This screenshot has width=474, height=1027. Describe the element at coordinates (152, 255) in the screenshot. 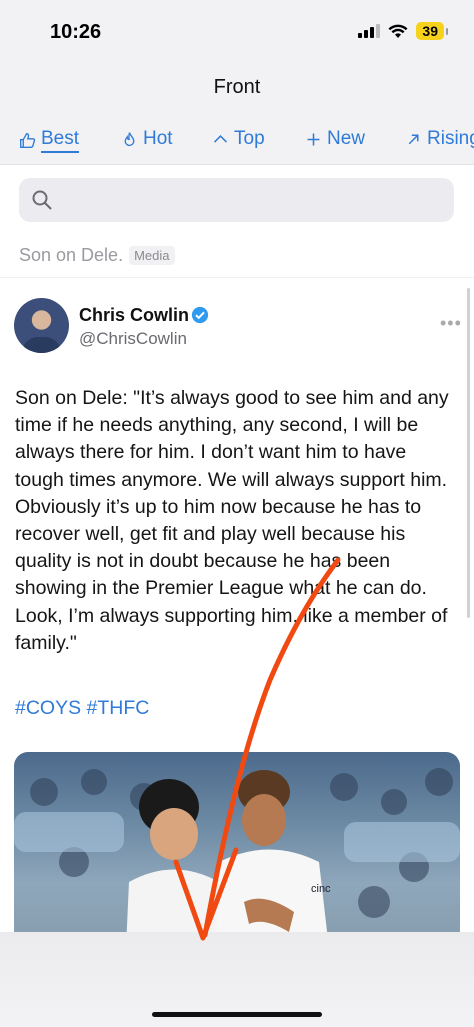

I see `post-flair-badge: Media` at that location.